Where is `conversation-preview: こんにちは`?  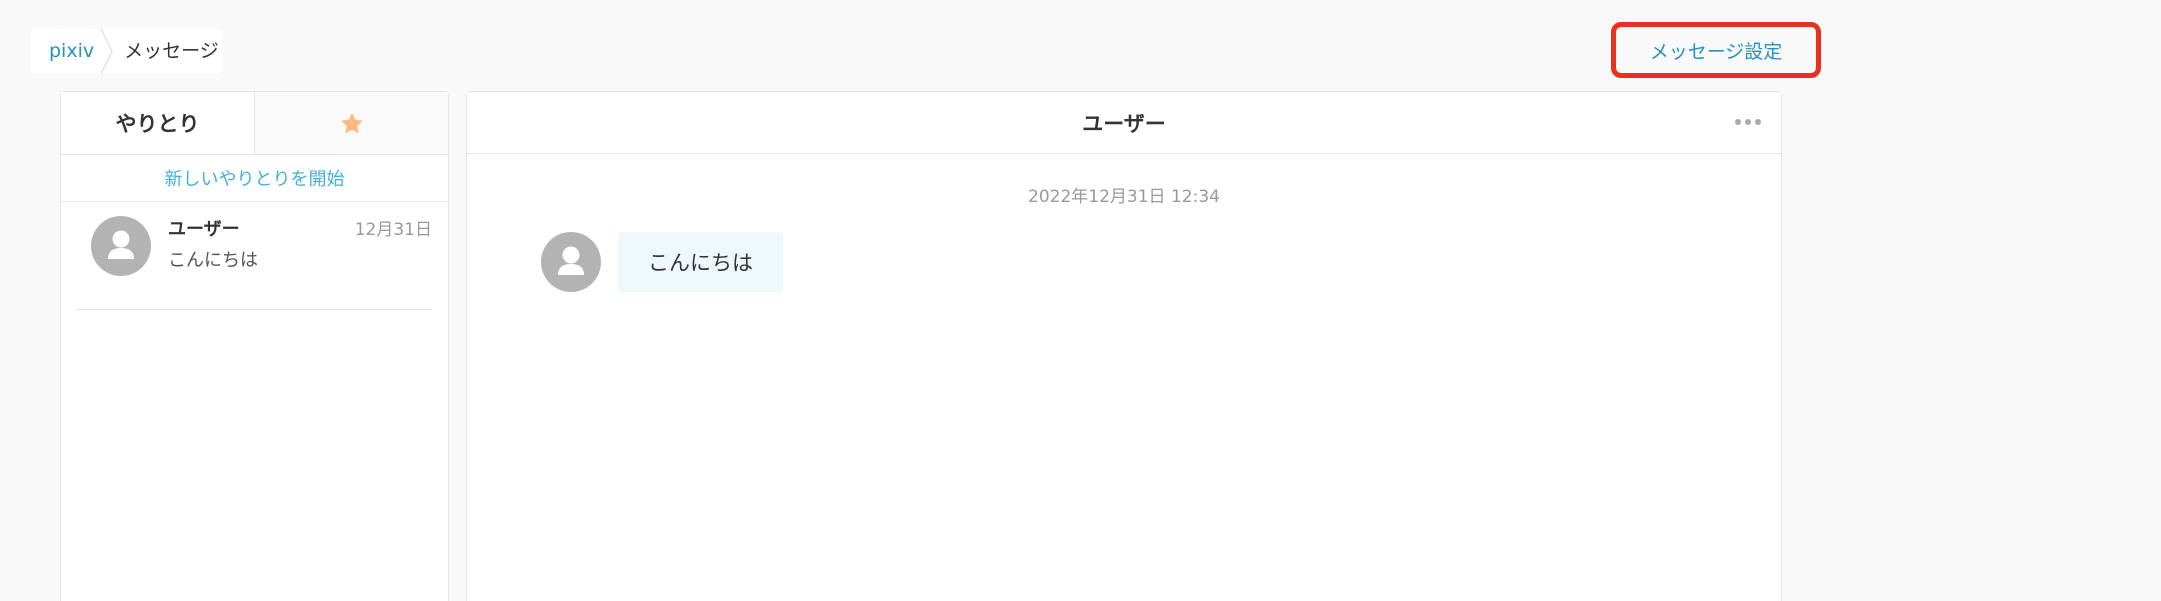
conversation-preview: こんにちは is located at coordinates (213, 260).